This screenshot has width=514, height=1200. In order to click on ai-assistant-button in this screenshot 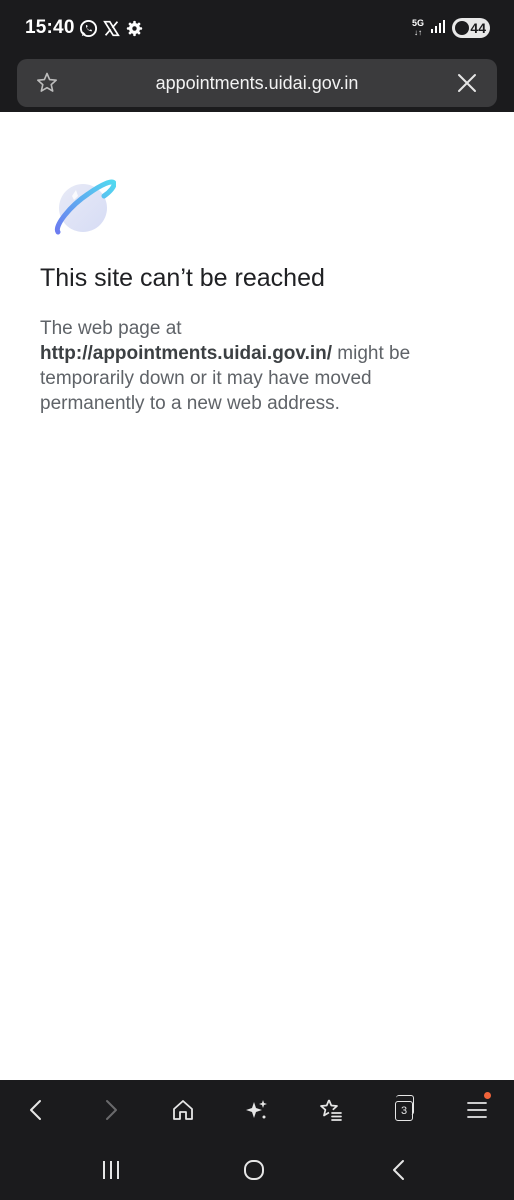, I will do `click(256, 1110)`.